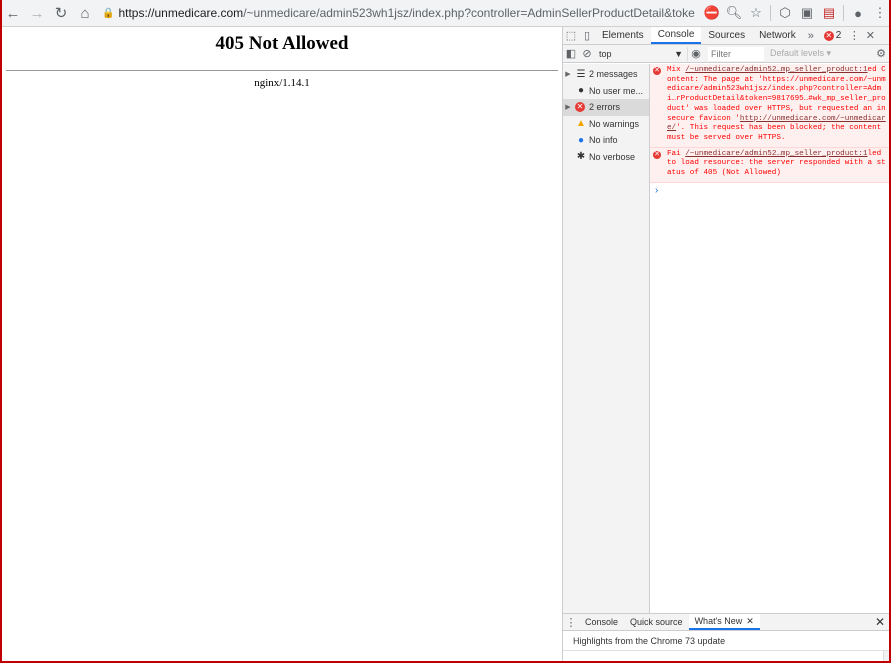 Image resolution: width=891 pixels, height=663 pixels. I want to click on warning-icon: ▲, so click(581, 124).